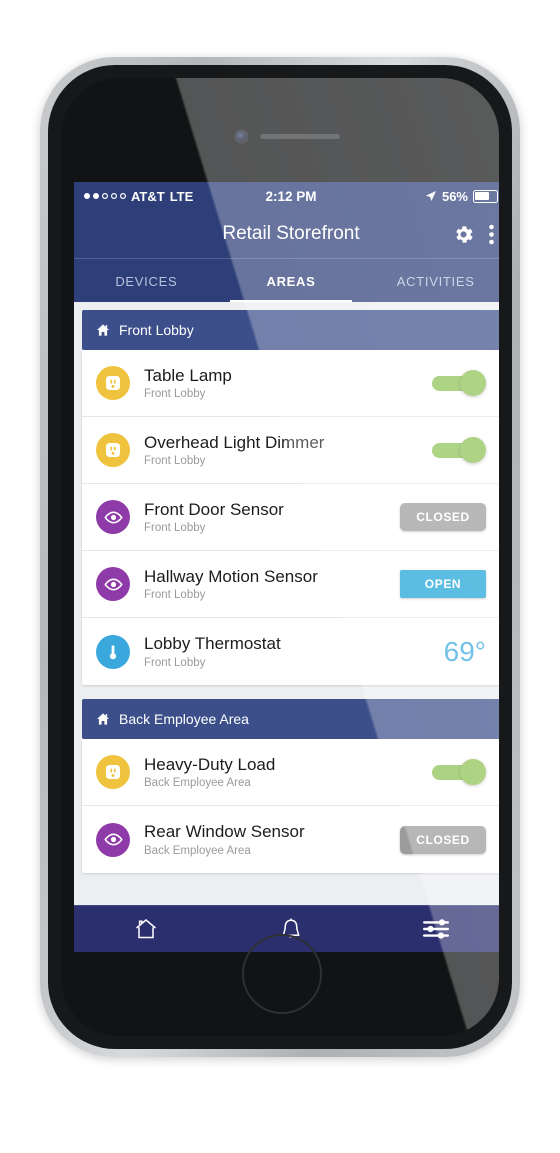 This screenshot has height=1153, width=560. I want to click on nav-home, so click(146, 929).